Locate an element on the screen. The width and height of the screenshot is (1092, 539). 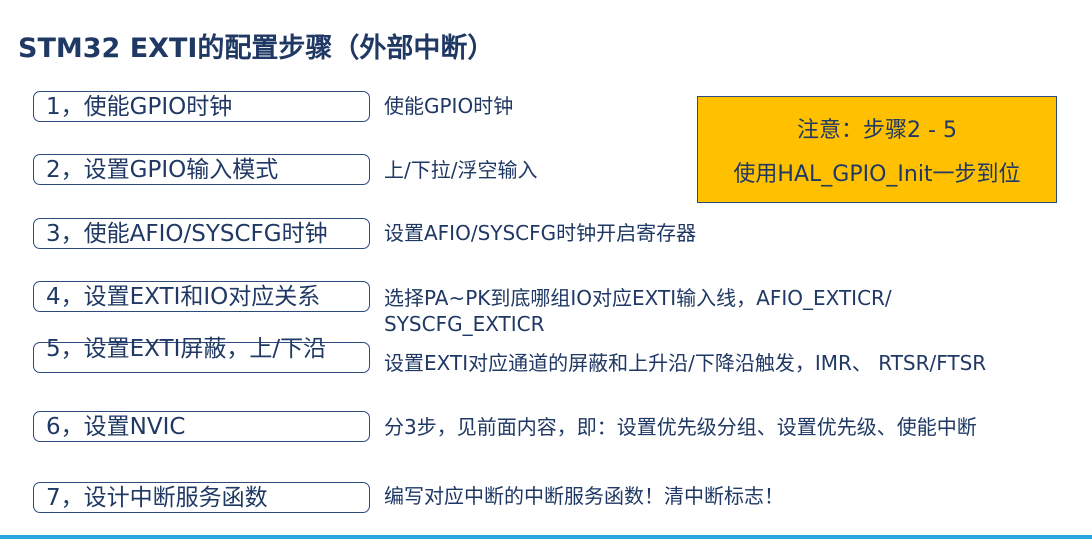
page-title: STM32 EXTI的配置步骤（外部中断） is located at coordinates (256, 48).